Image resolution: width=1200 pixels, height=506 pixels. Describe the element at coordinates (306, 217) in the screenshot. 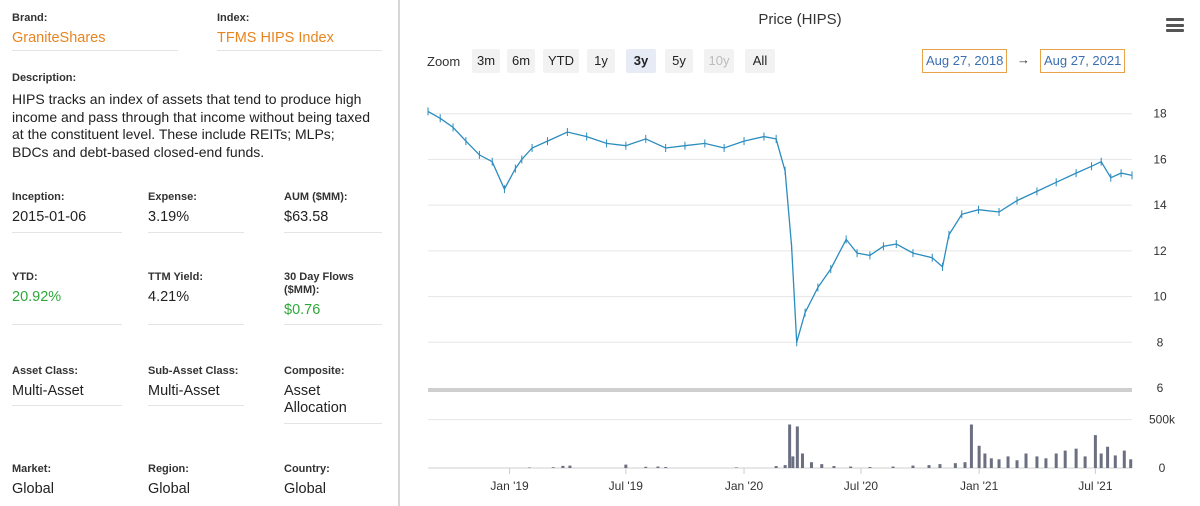

I see `aum-value: $63.58` at that location.